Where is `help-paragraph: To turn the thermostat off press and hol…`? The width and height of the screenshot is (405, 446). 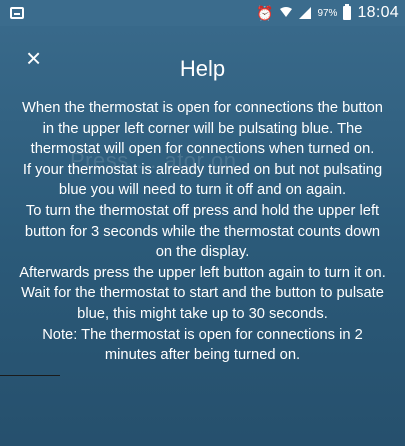 help-paragraph: To turn the thermostat off press and hol… is located at coordinates (202, 231).